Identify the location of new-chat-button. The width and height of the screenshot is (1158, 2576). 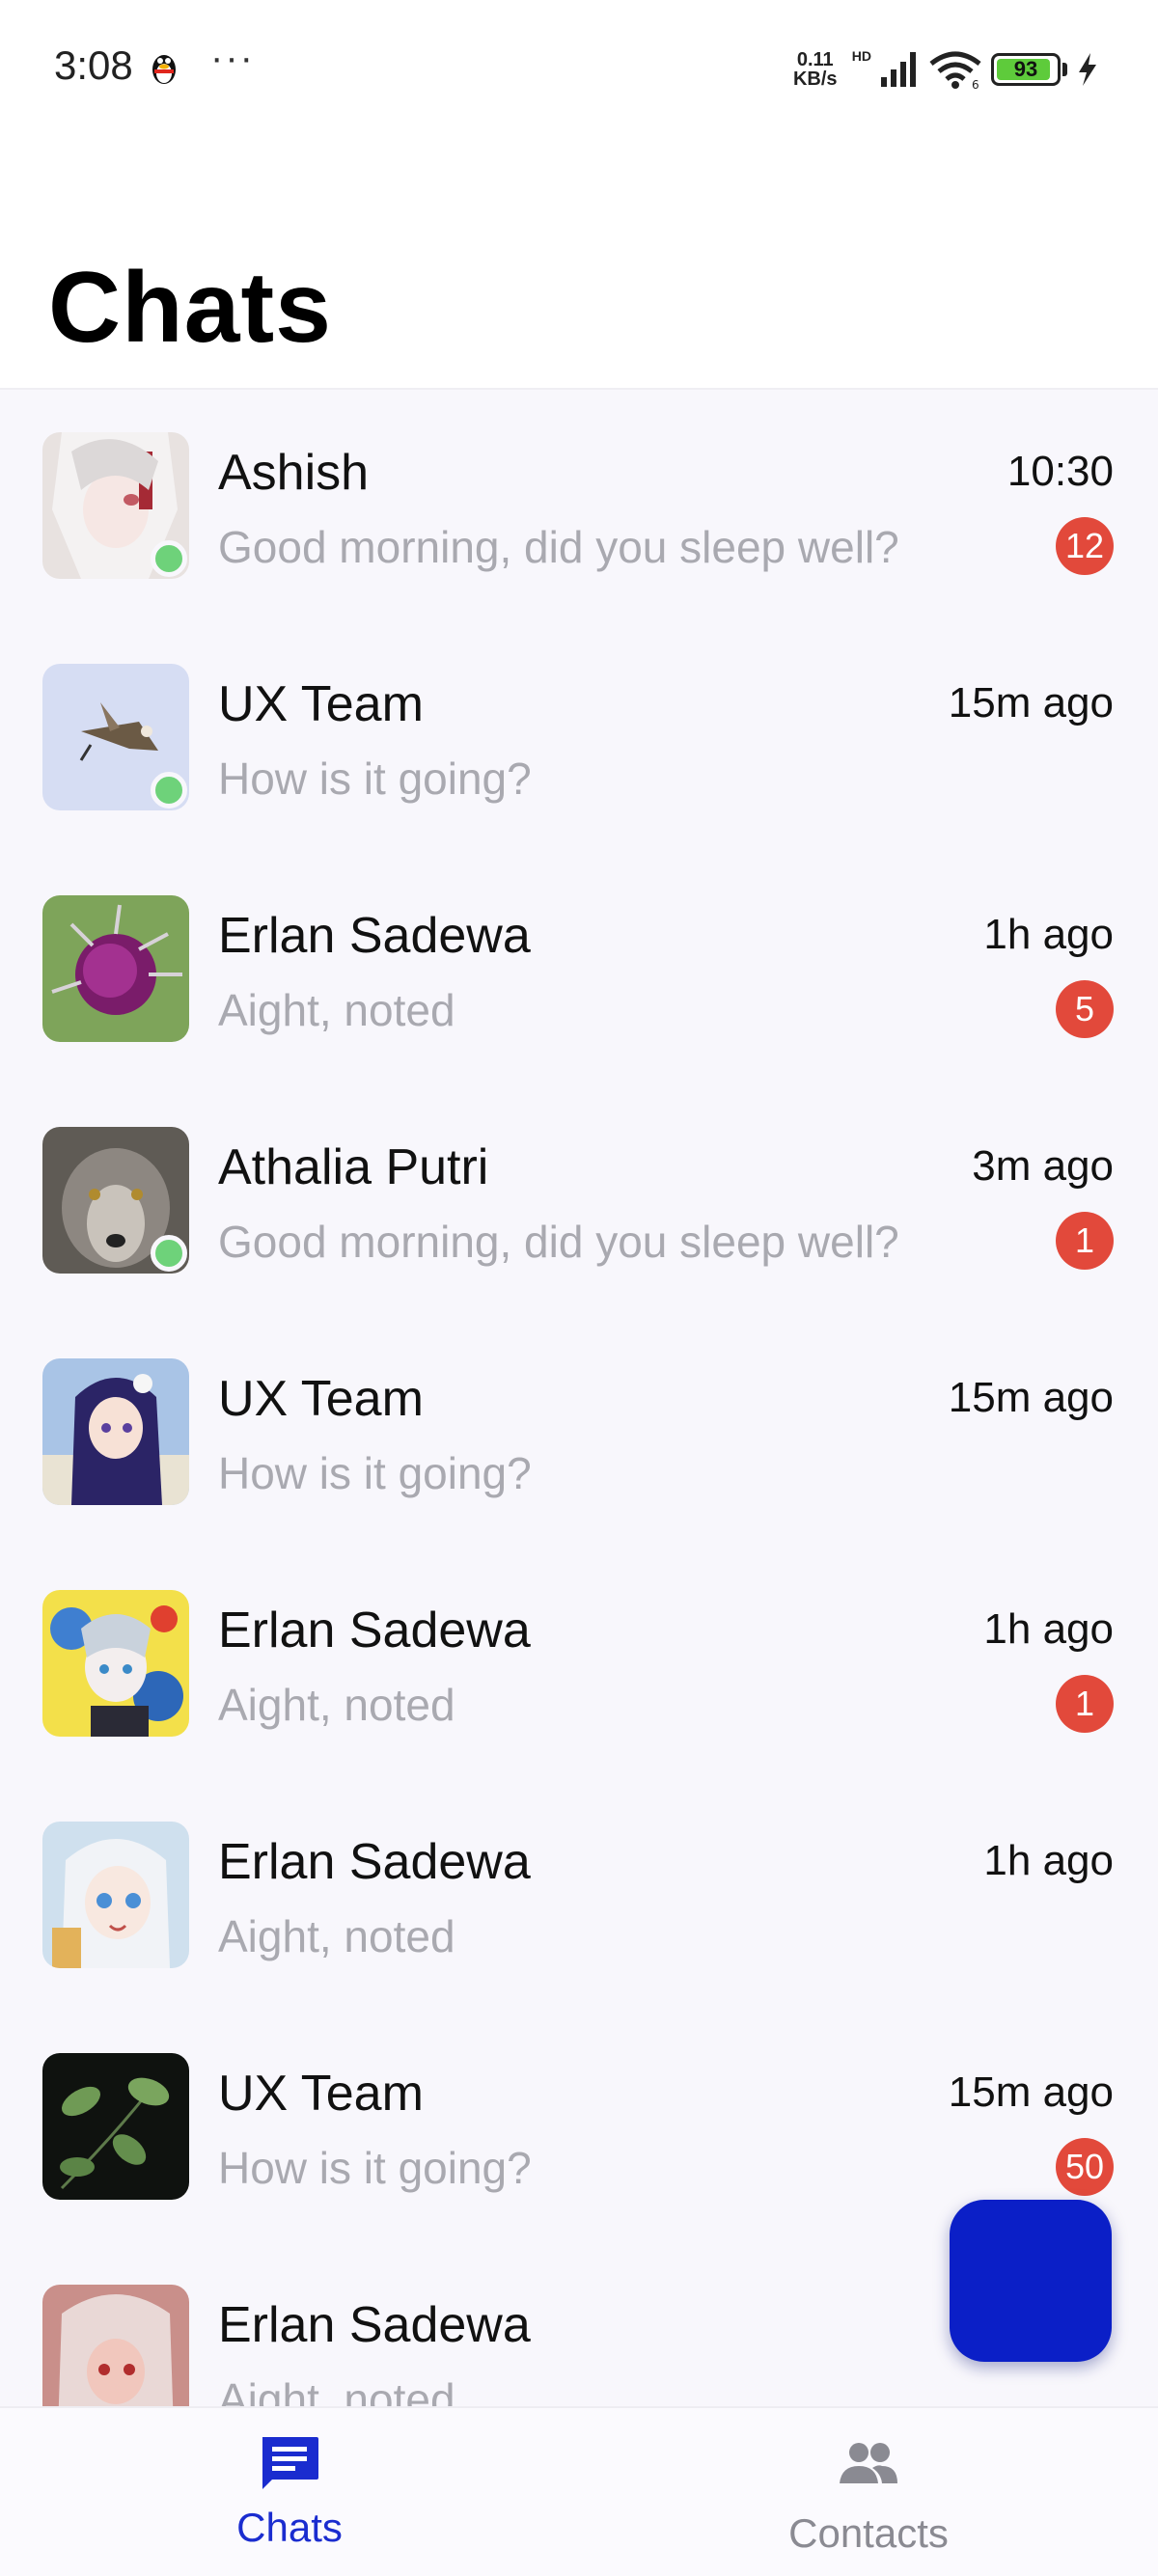
(1031, 2281).